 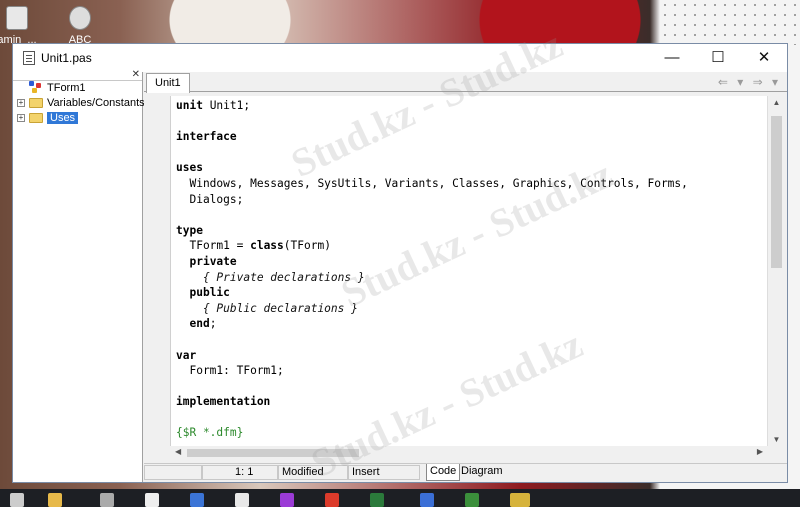 What do you see at coordinates (482, 472) in the screenshot?
I see `tab-diagram: Diagram` at bounding box center [482, 472].